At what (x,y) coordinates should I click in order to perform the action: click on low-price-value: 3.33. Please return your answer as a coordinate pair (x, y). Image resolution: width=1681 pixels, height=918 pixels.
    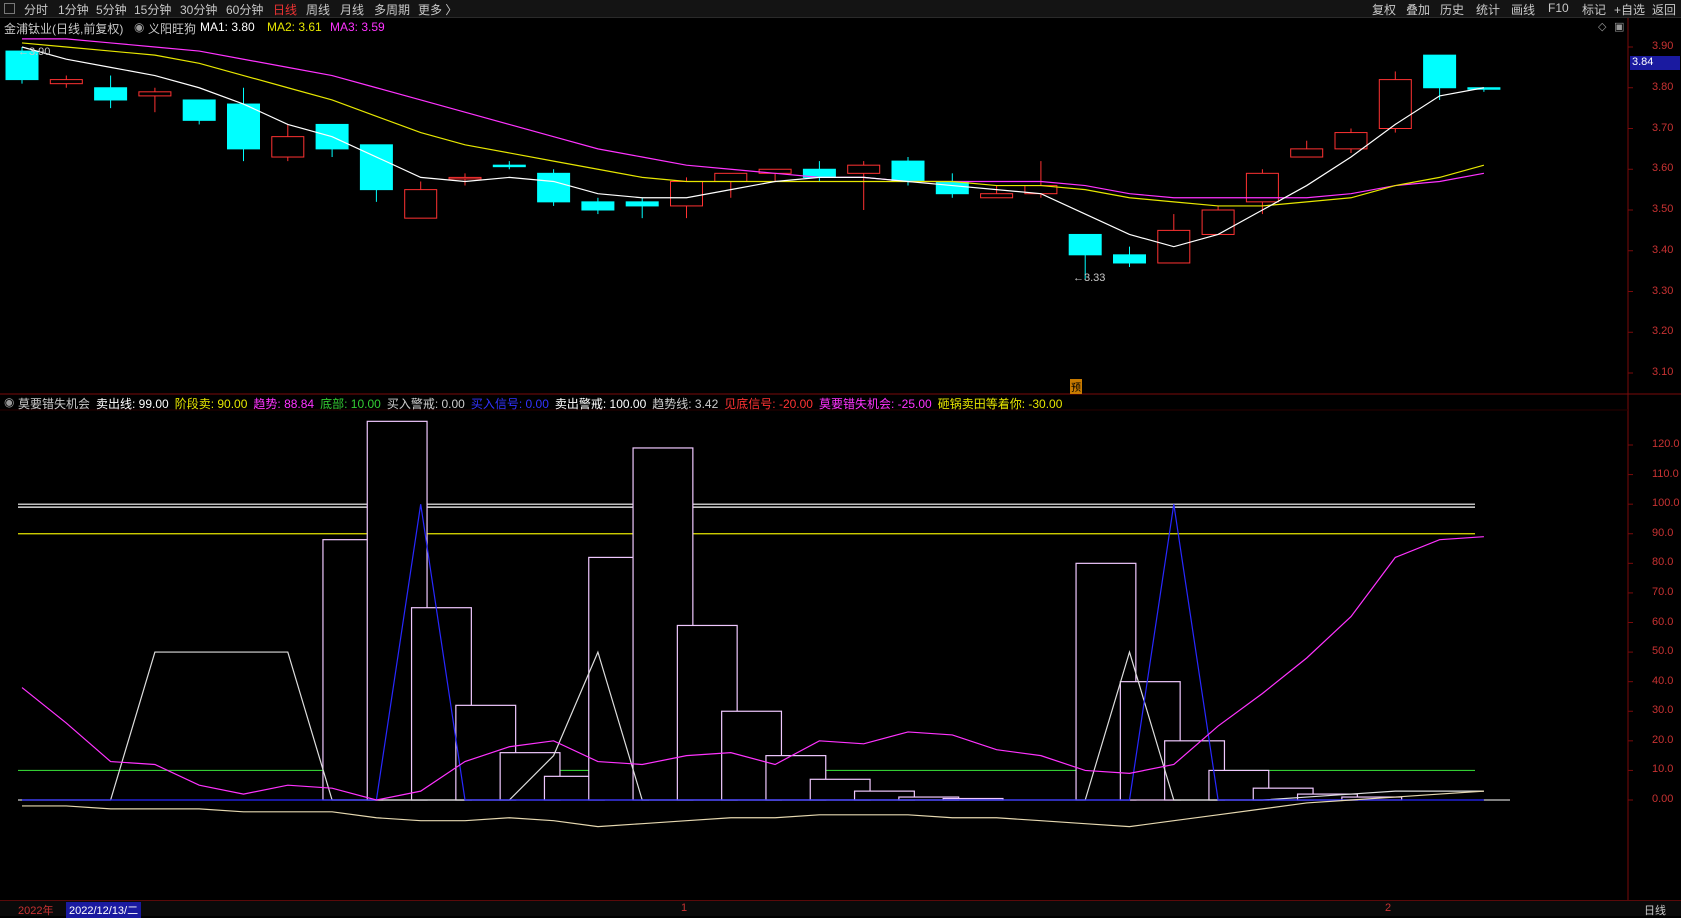
    Looking at the image, I should click on (1095, 278).